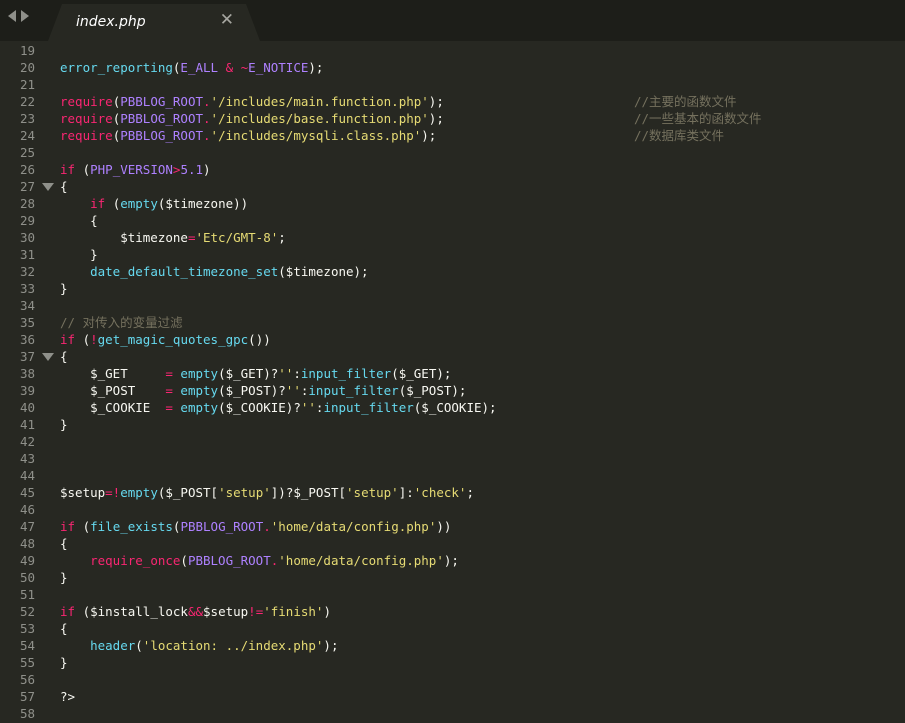 This screenshot has width=905, height=723. I want to click on code-line: 50}, so click(452, 577).